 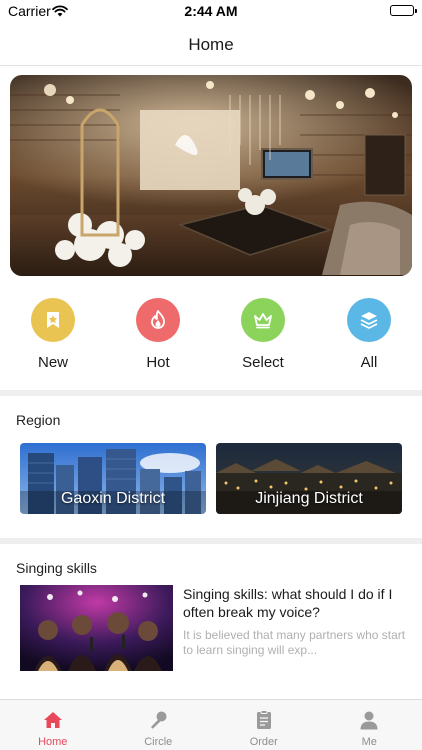 What do you see at coordinates (263, 742) in the screenshot?
I see `tab-order-label: Order` at bounding box center [263, 742].